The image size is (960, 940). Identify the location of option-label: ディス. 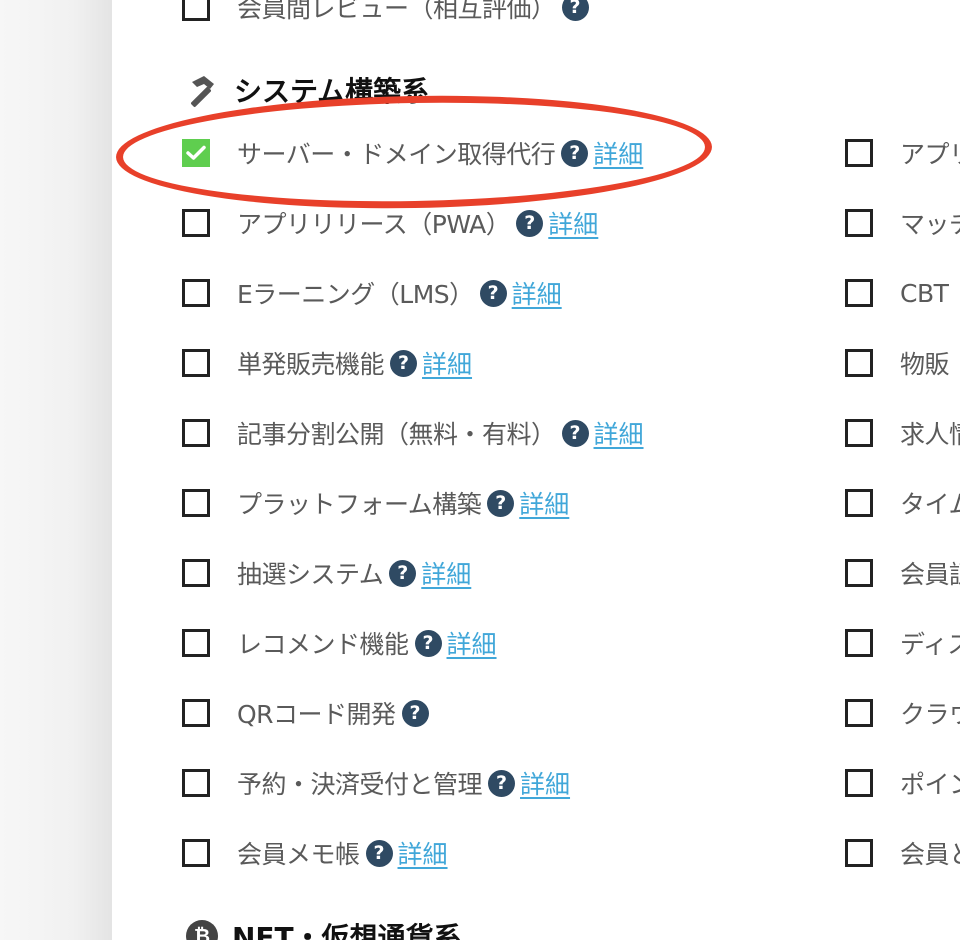
(930, 644).